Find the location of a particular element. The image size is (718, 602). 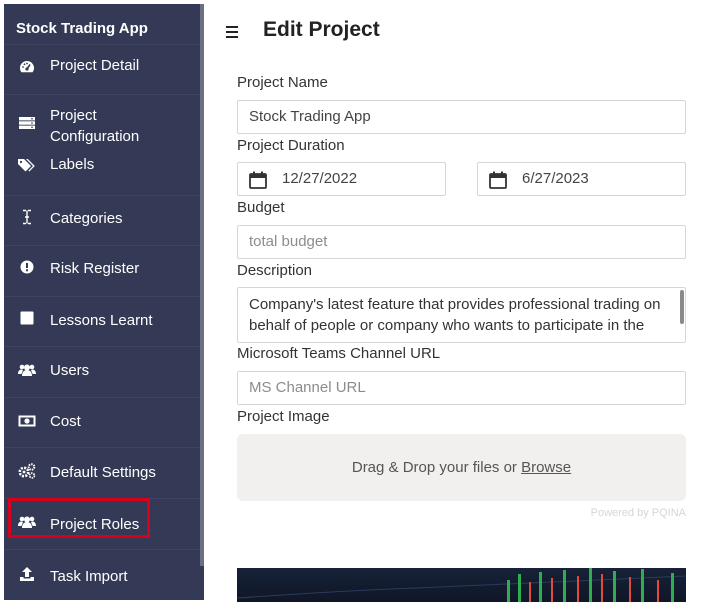

dropzone-text: Drag & Drop your files or is located at coordinates (434, 467).